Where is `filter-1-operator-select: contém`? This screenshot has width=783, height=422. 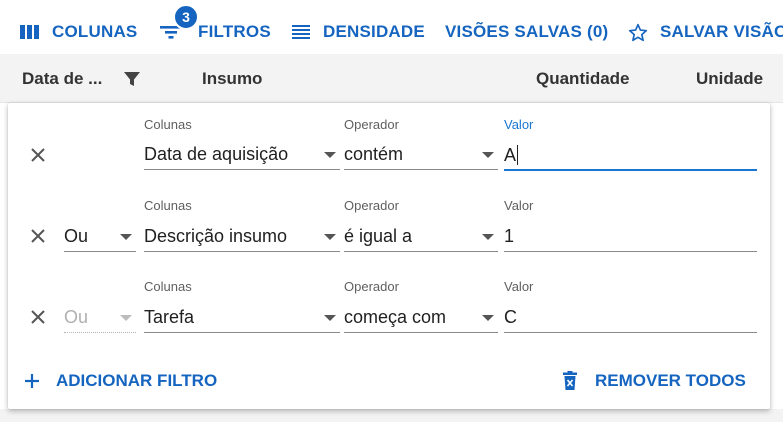 filter-1-operator-select: contém is located at coordinates (421, 155).